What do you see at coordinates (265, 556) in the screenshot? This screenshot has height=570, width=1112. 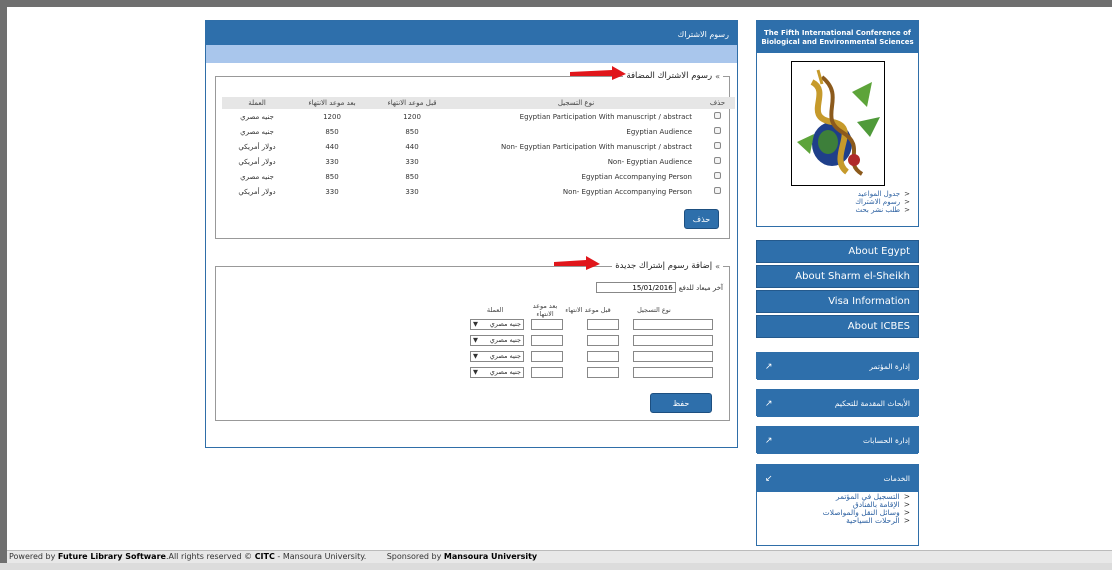 I see `footer-citc-link: CITC` at bounding box center [265, 556].